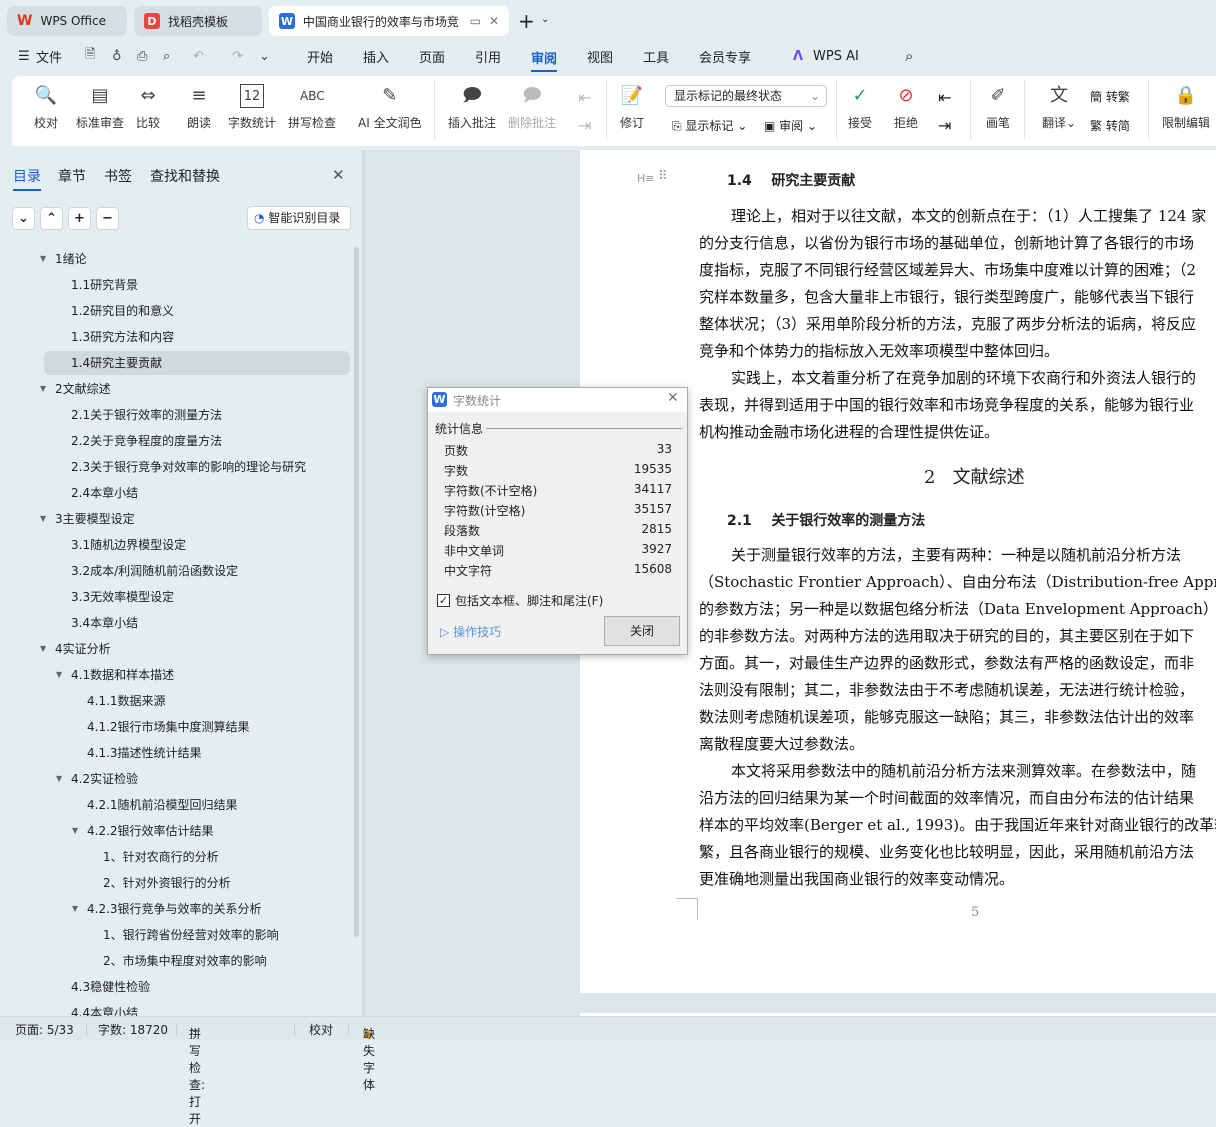  Describe the element at coordinates (176, 753) in the screenshot. I see `toc-item: 4.1.3描述性统计结果` at that location.